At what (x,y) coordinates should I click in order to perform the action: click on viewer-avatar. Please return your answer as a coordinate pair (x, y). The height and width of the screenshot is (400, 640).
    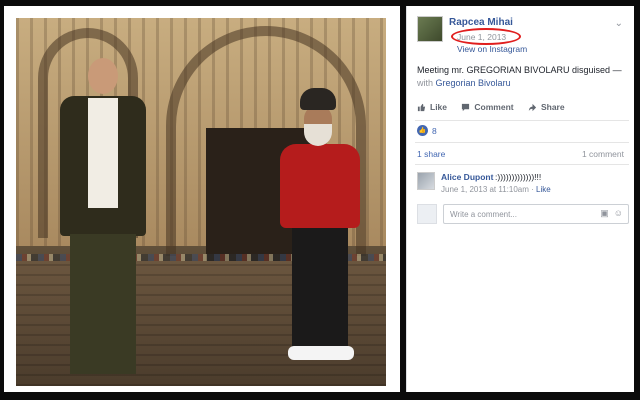
    Looking at the image, I should click on (427, 214).